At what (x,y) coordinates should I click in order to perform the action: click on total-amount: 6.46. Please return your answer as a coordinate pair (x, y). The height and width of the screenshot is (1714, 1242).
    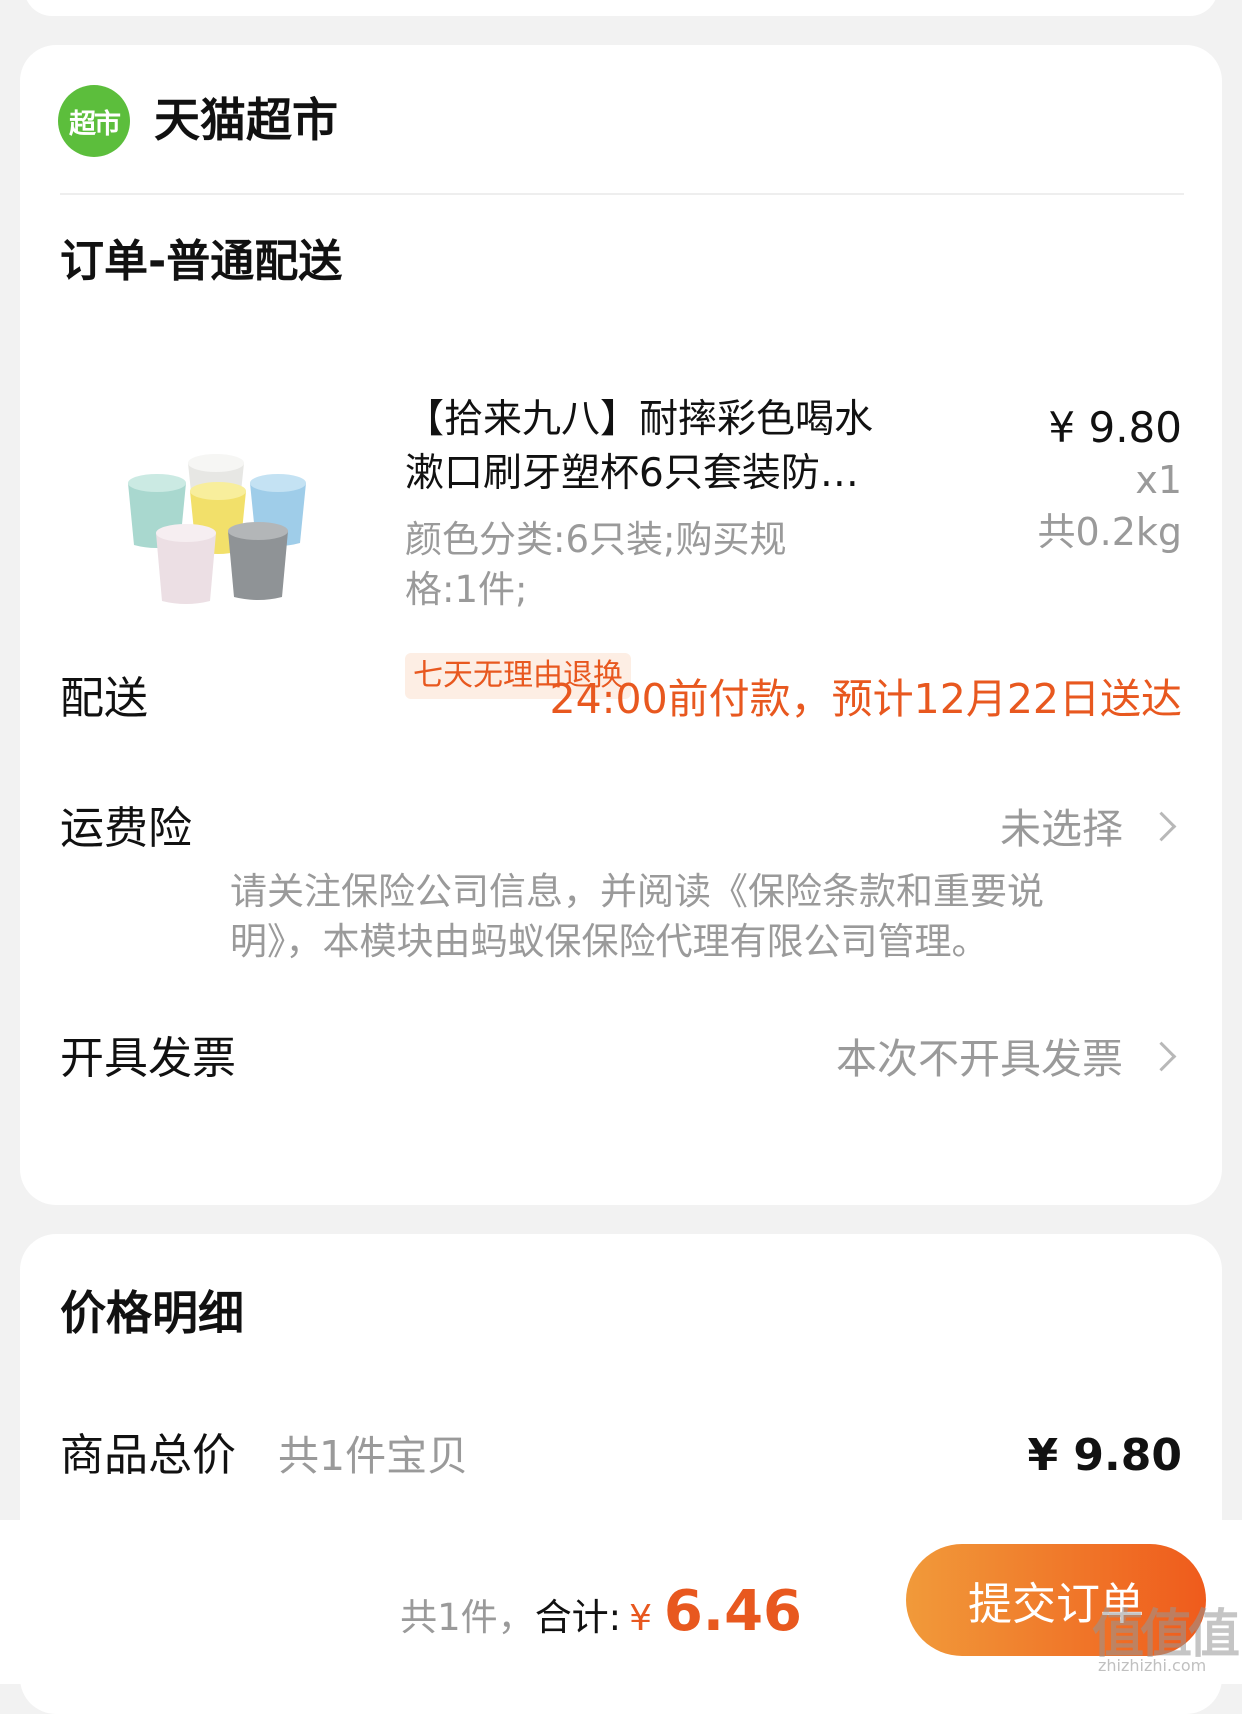
    Looking at the image, I should click on (732, 1611).